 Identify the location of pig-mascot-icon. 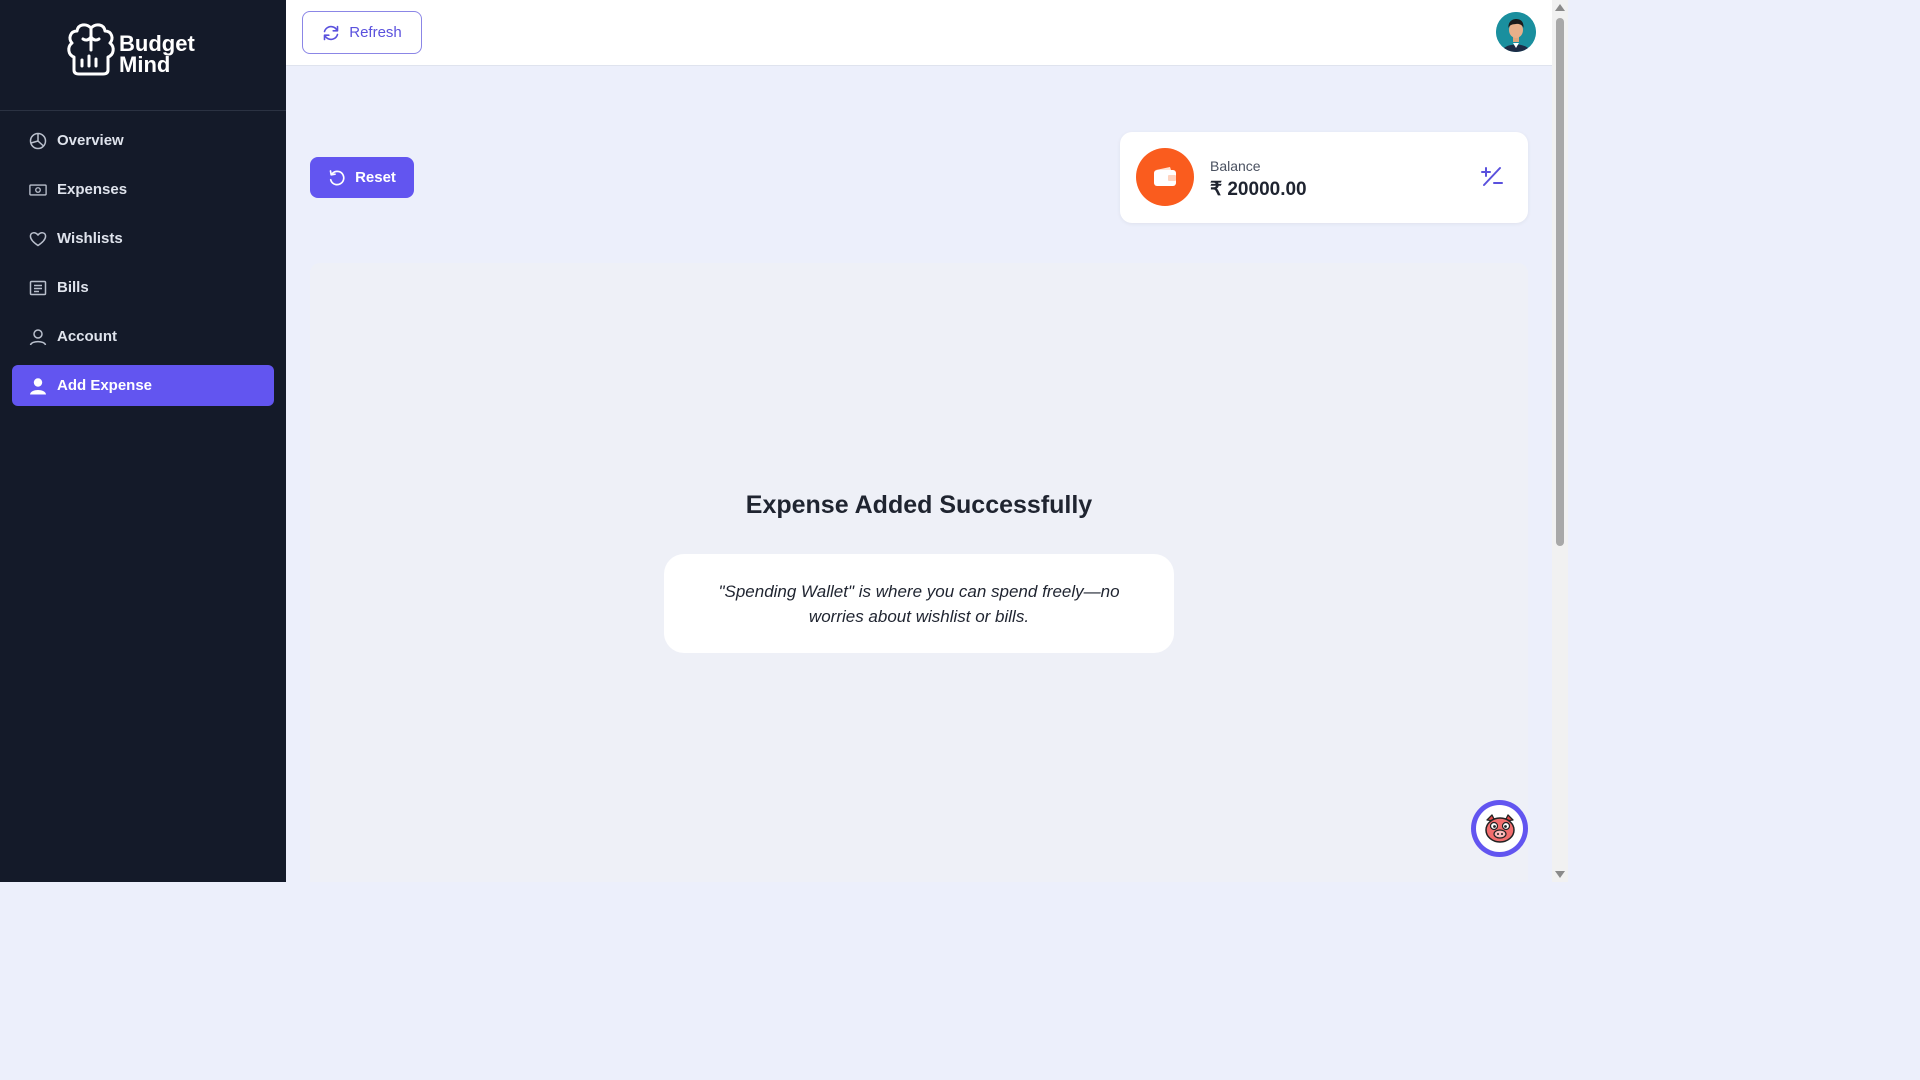
(1499, 828).